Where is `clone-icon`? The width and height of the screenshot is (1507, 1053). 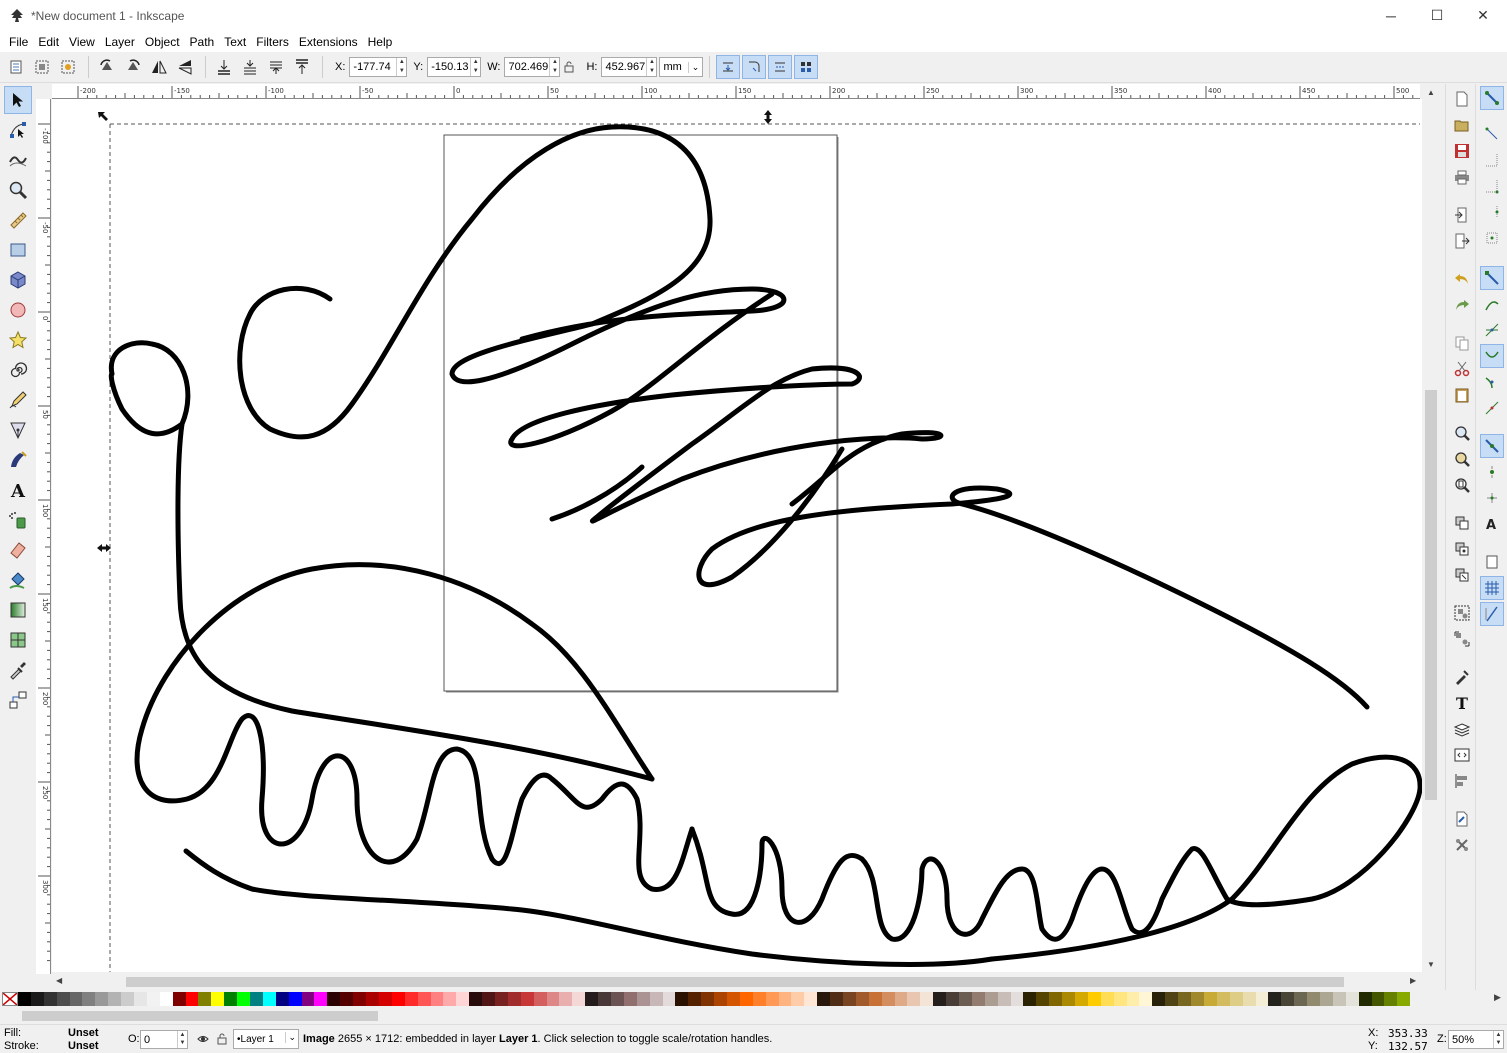 clone-icon is located at coordinates (1462, 549).